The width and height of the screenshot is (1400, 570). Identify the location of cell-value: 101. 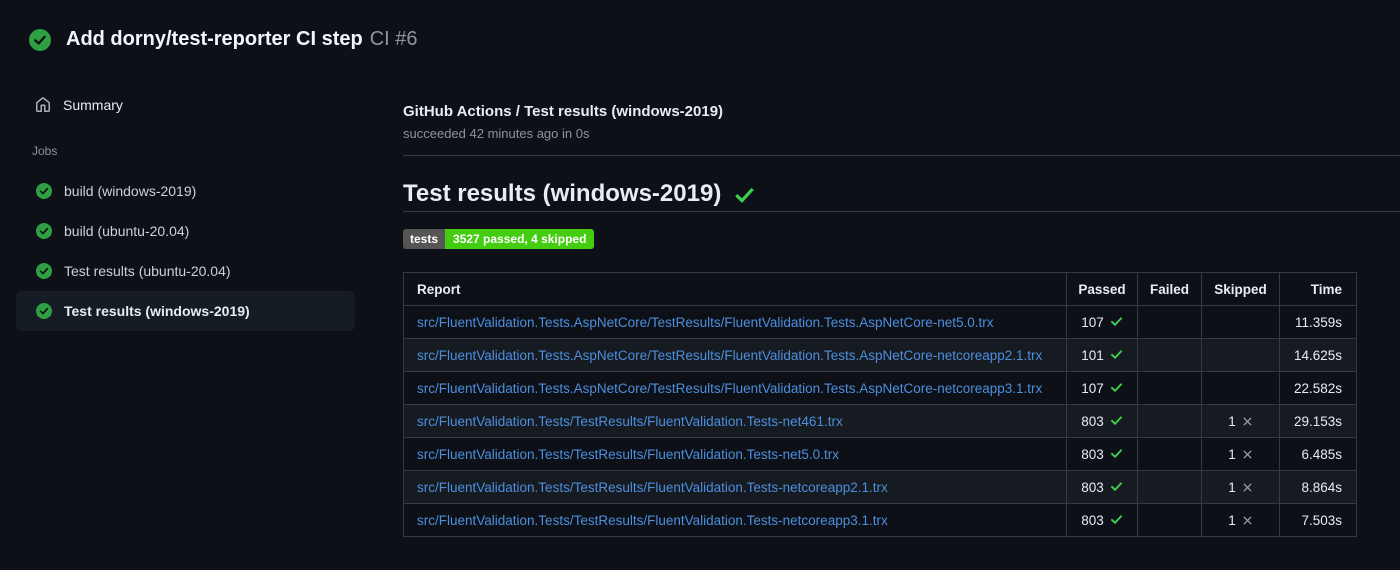
(1092, 355).